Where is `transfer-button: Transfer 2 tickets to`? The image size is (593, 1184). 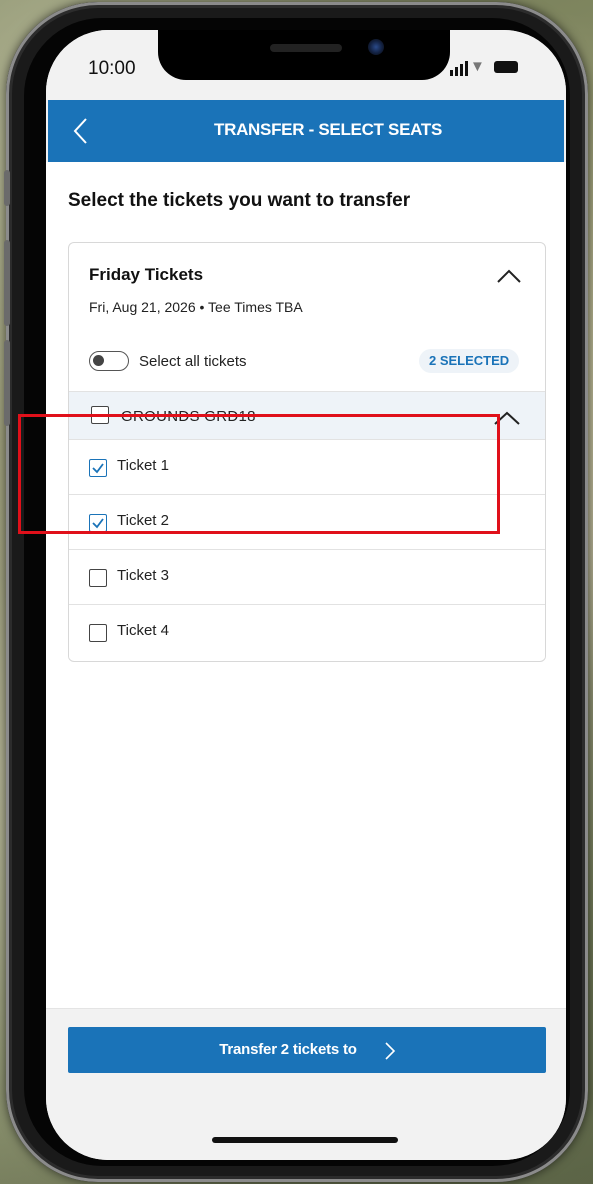 transfer-button: Transfer 2 tickets to is located at coordinates (307, 1050).